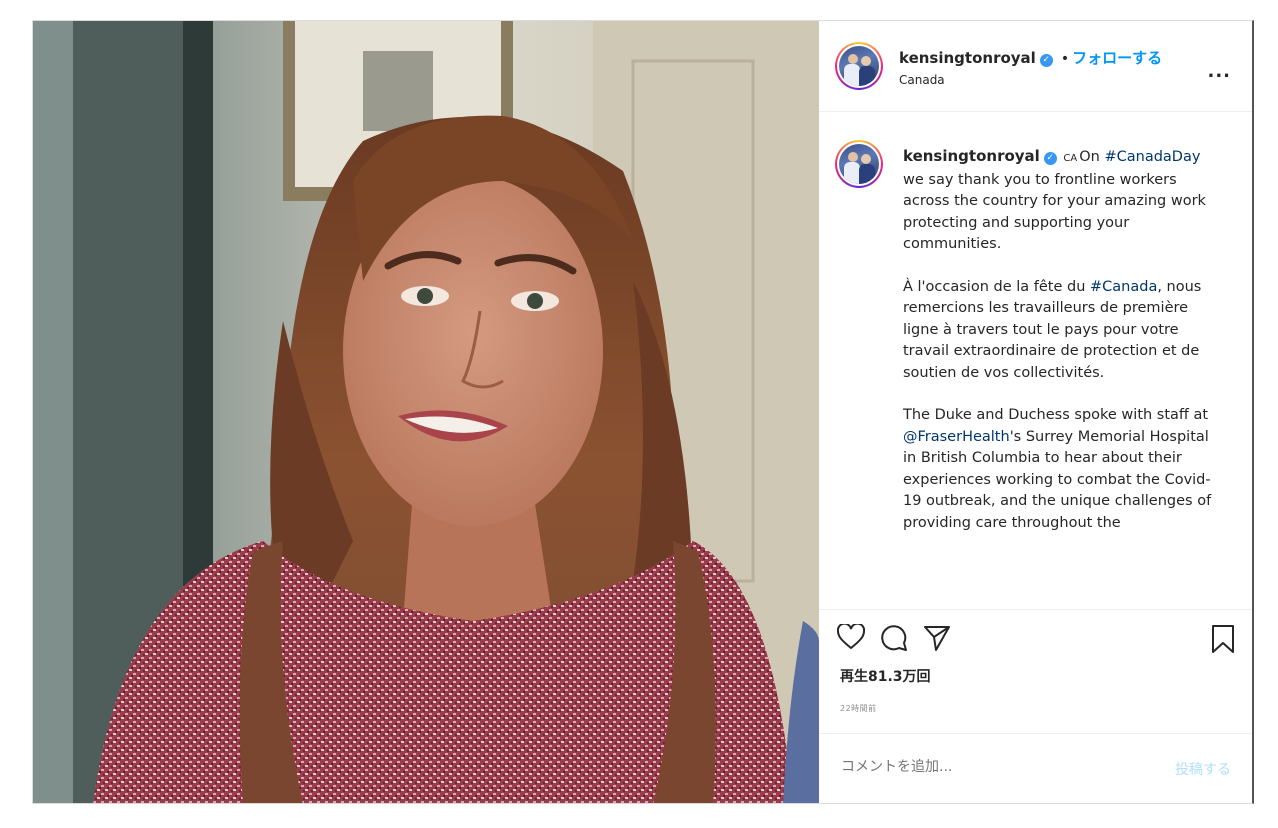 The image size is (1278, 828). Describe the element at coordinates (971, 156) in the screenshot. I see `caption-username: kensingtonroyal` at that location.